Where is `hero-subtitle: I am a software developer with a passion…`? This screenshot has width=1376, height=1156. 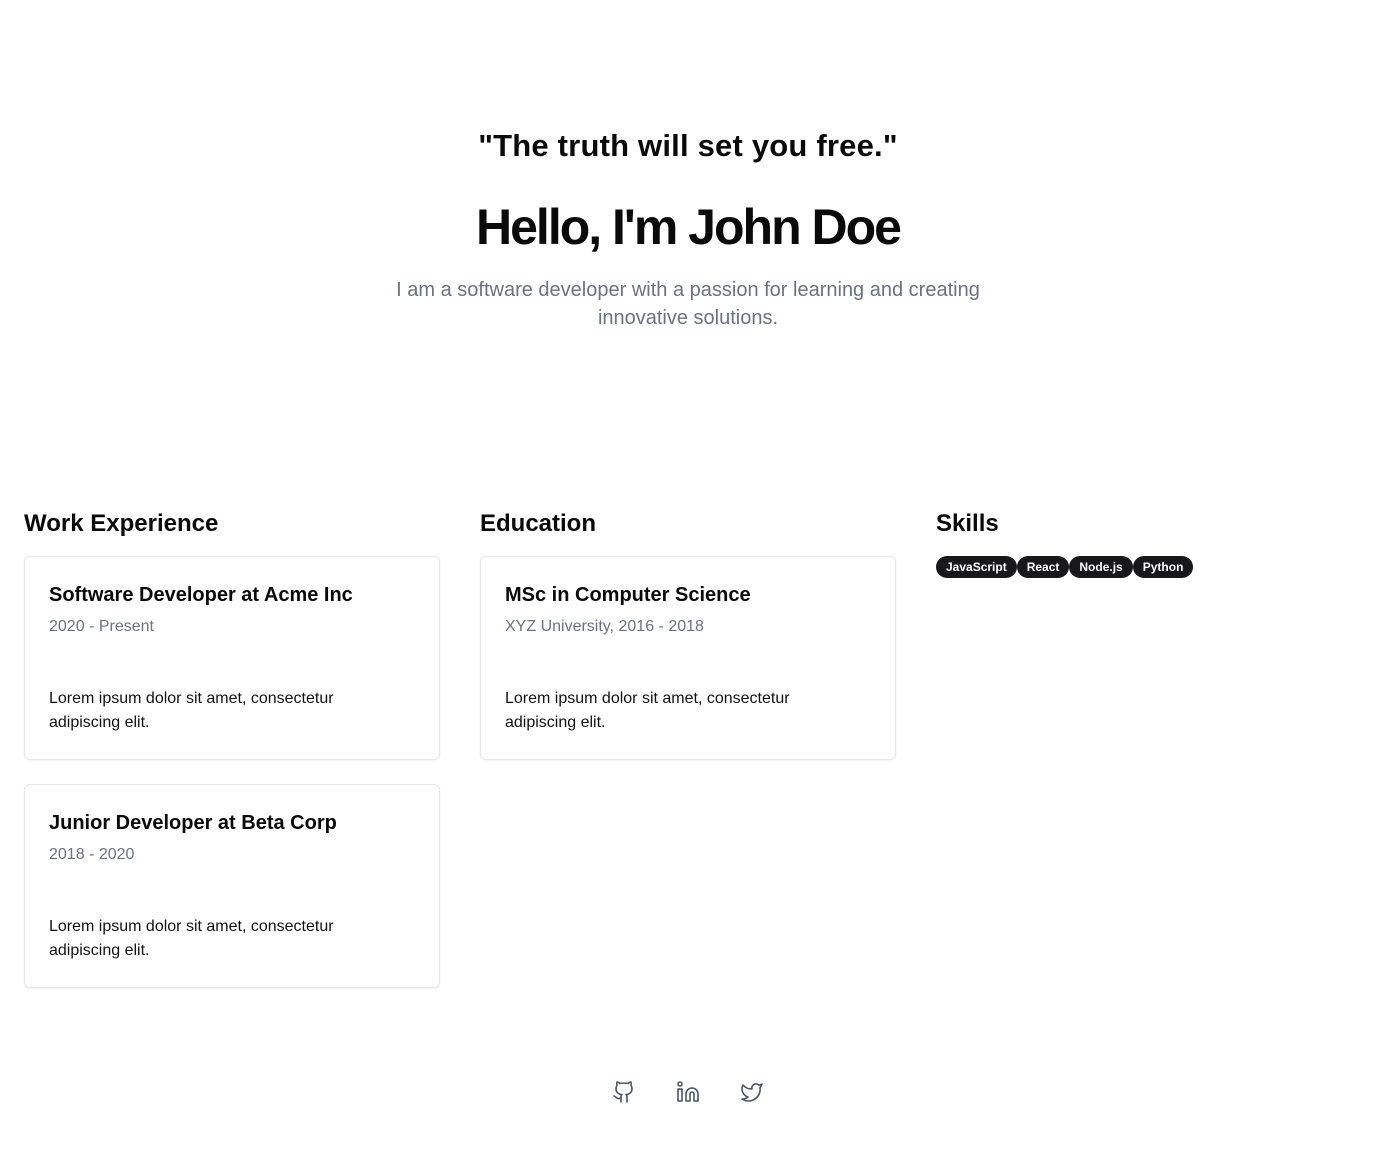 hero-subtitle: I am a software developer with a passion… is located at coordinates (688, 304).